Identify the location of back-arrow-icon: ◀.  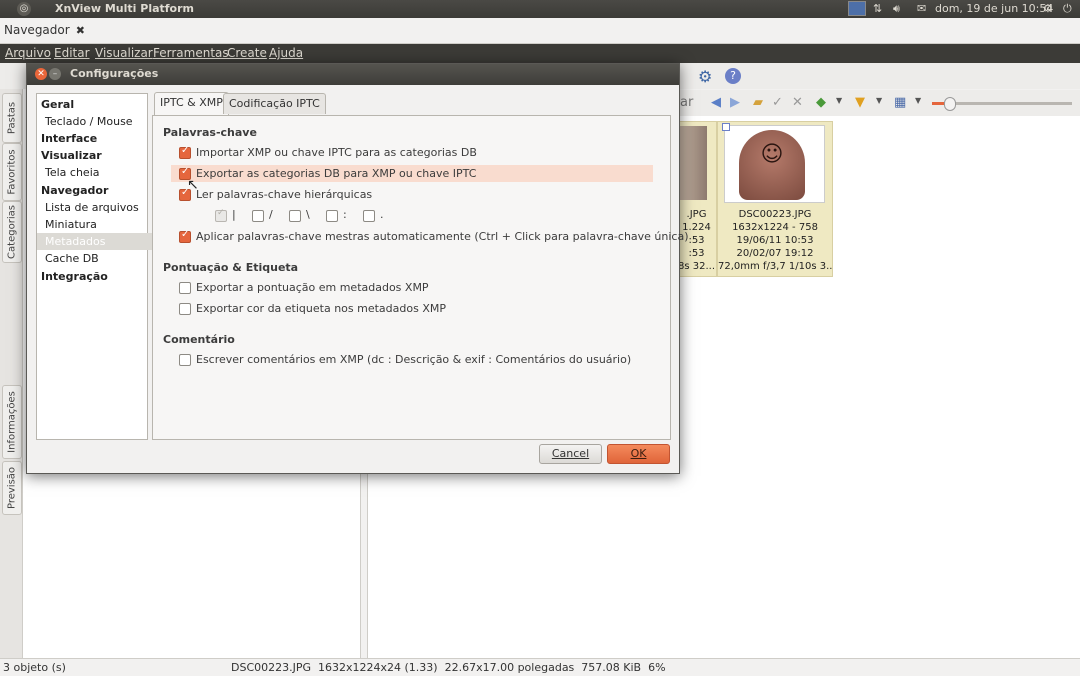
(716, 102).